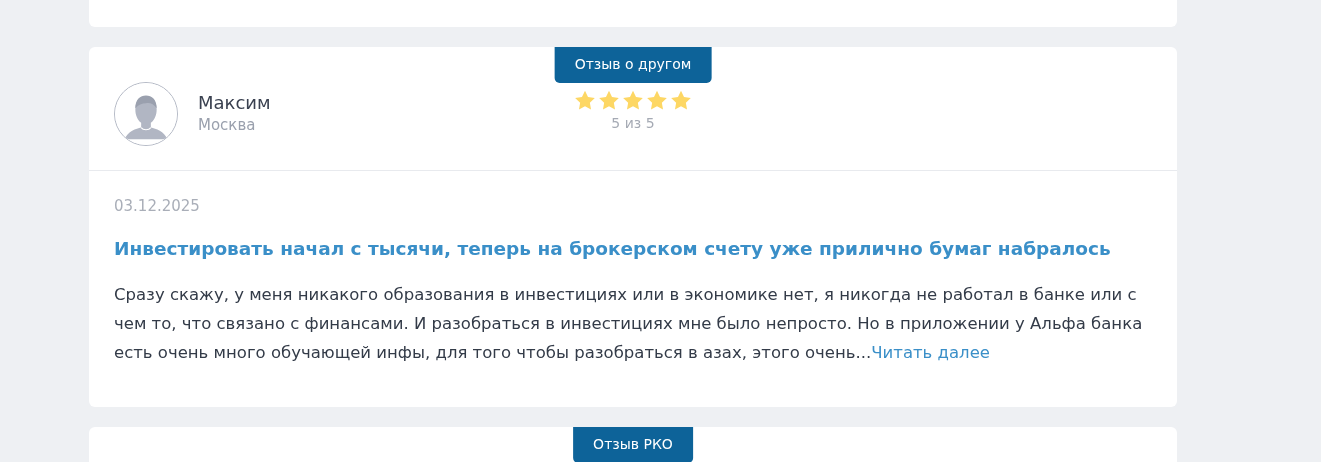 This screenshot has height=462, width=1321. I want to click on read-more-link: Читать далее, so click(930, 353).